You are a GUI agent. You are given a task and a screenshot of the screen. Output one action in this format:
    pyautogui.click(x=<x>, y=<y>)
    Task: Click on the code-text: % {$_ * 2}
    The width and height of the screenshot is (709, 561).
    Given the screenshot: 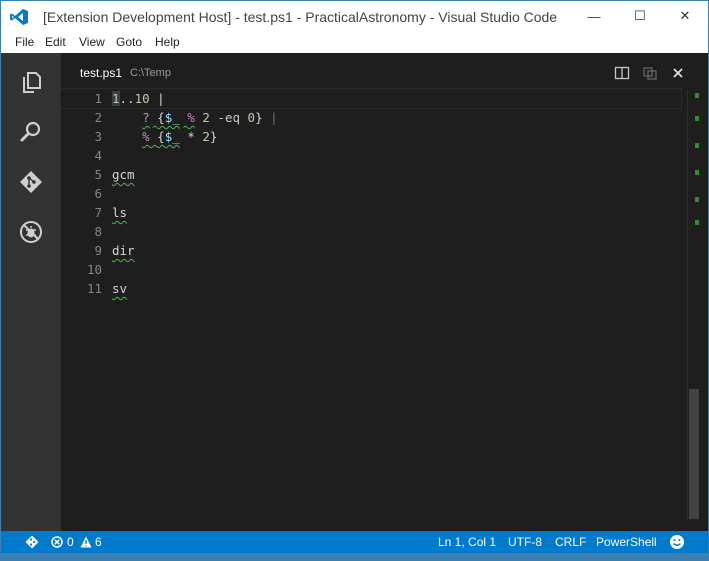 What is the action you would take?
    pyautogui.click(x=180, y=136)
    